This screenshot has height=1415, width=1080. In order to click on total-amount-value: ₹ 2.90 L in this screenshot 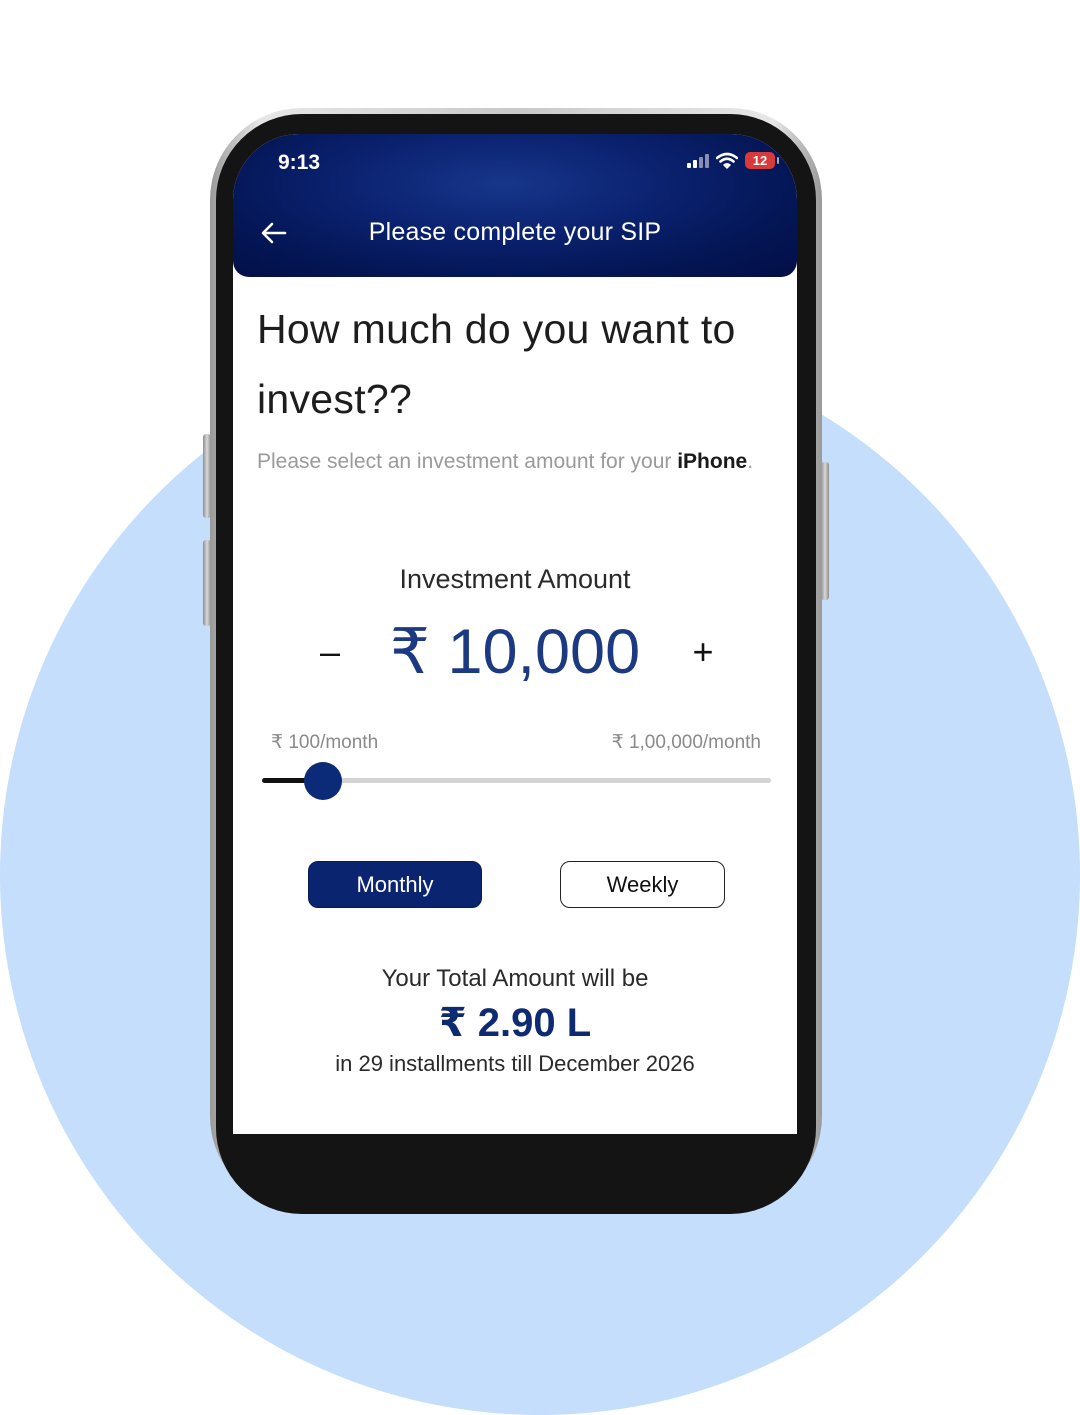, I will do `click(515, 1023)`.